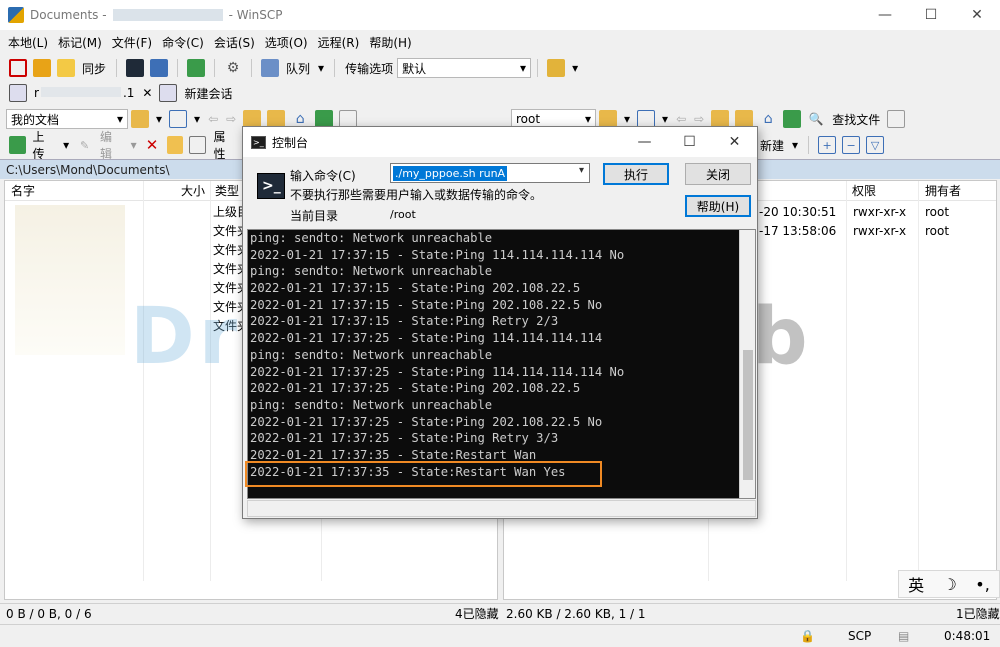 Image resolution: width=1000 pixels, height=647 pixels. Describe the element at coordinates (931, 15) in the screenshot. I see `maximize-button: ☐` at that location.